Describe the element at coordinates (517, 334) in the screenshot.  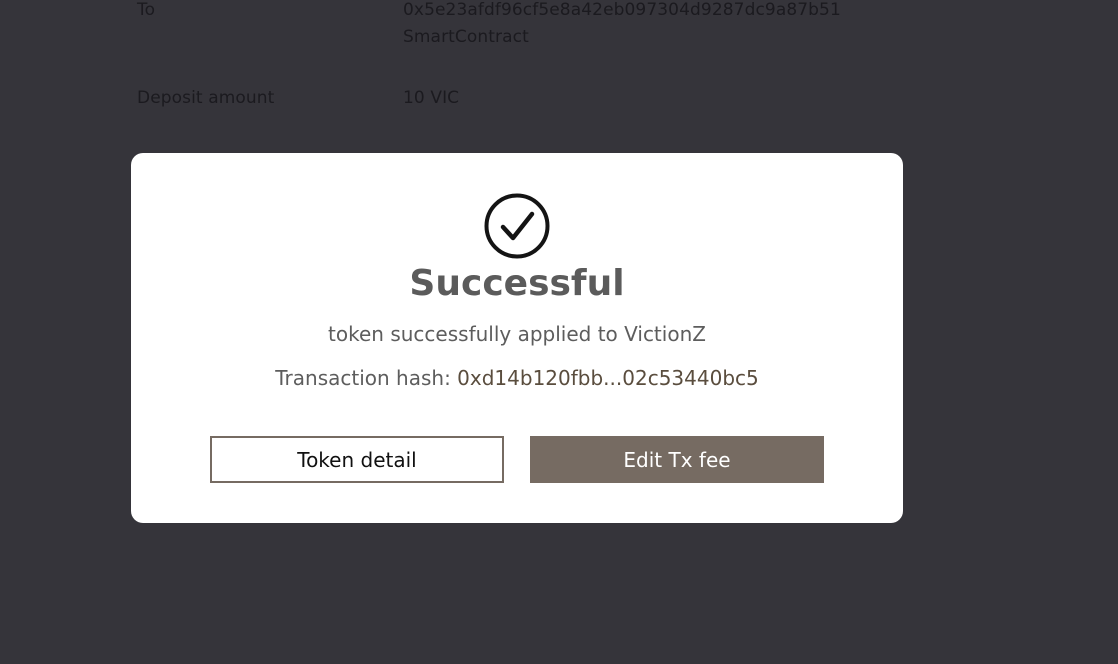
I see `modal-message: token successfully applied to VictionZ` at that location.